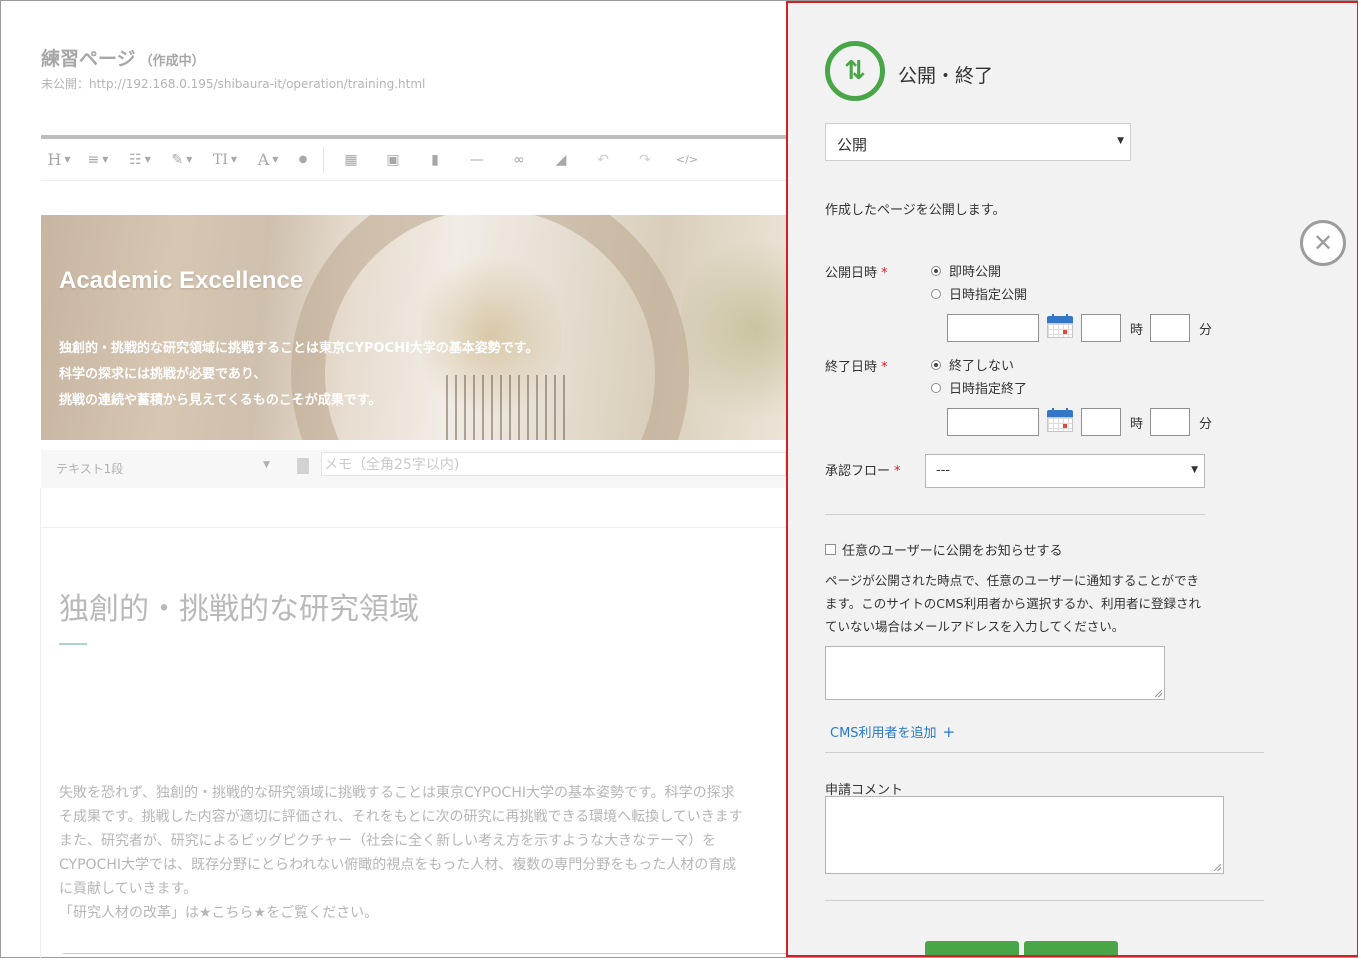  I want to click on add-cms-user-link: CMS利用者を追加 +, so click(892, 731).